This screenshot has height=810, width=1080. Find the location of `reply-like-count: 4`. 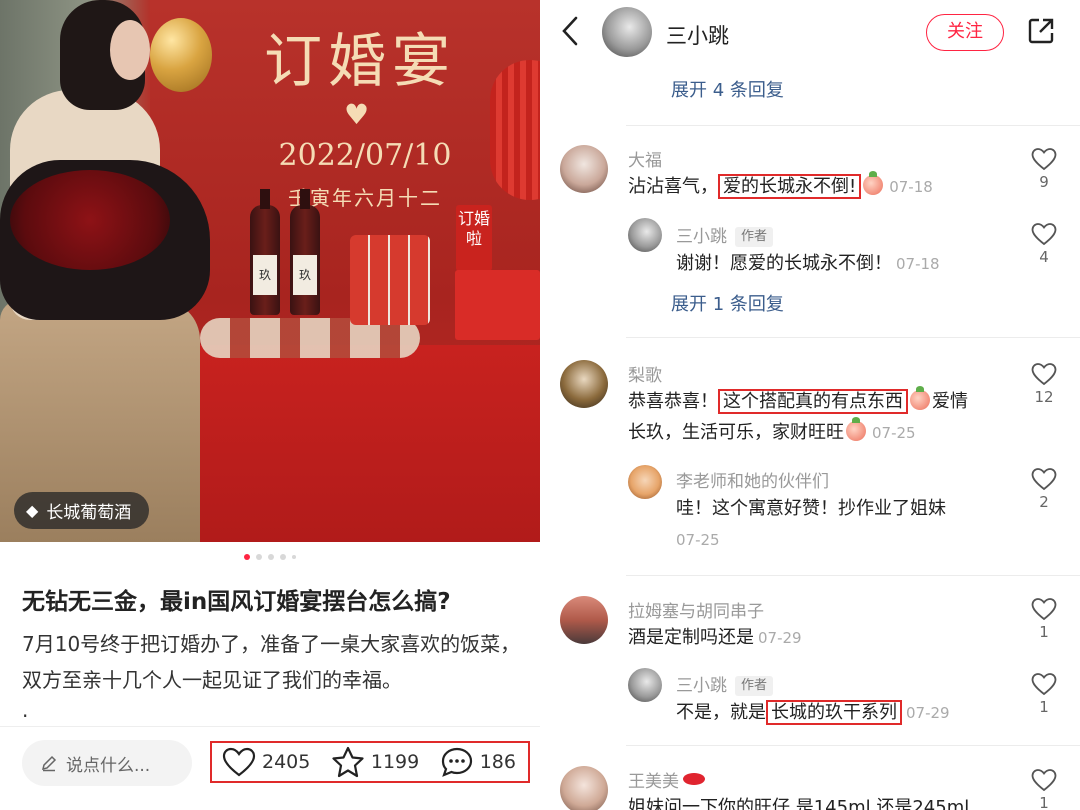

reply-like-count: 4 is located at coordinates (1044, 257).